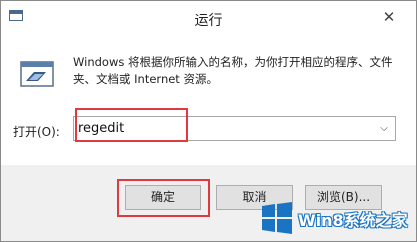  What do you see at coordinates (277, 218) in the screenshot?
I see `windows-logo-icon` at bounding box center [277, 218].